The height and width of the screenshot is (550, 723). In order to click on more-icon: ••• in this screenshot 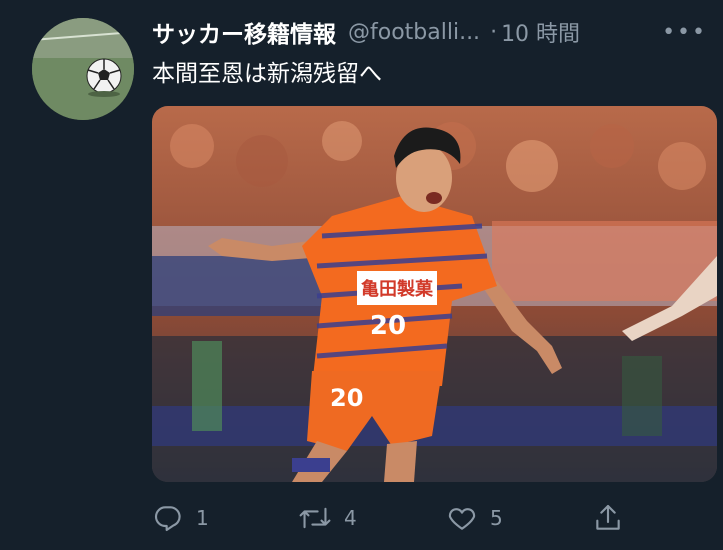, I will do `click(684, 32)`.